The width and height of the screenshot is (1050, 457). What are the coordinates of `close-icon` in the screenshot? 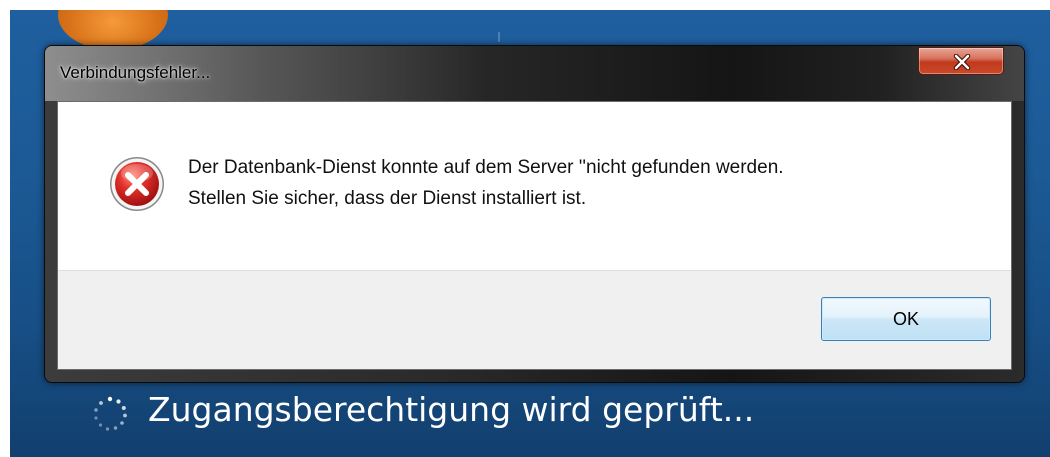 It's located at (962, 62).